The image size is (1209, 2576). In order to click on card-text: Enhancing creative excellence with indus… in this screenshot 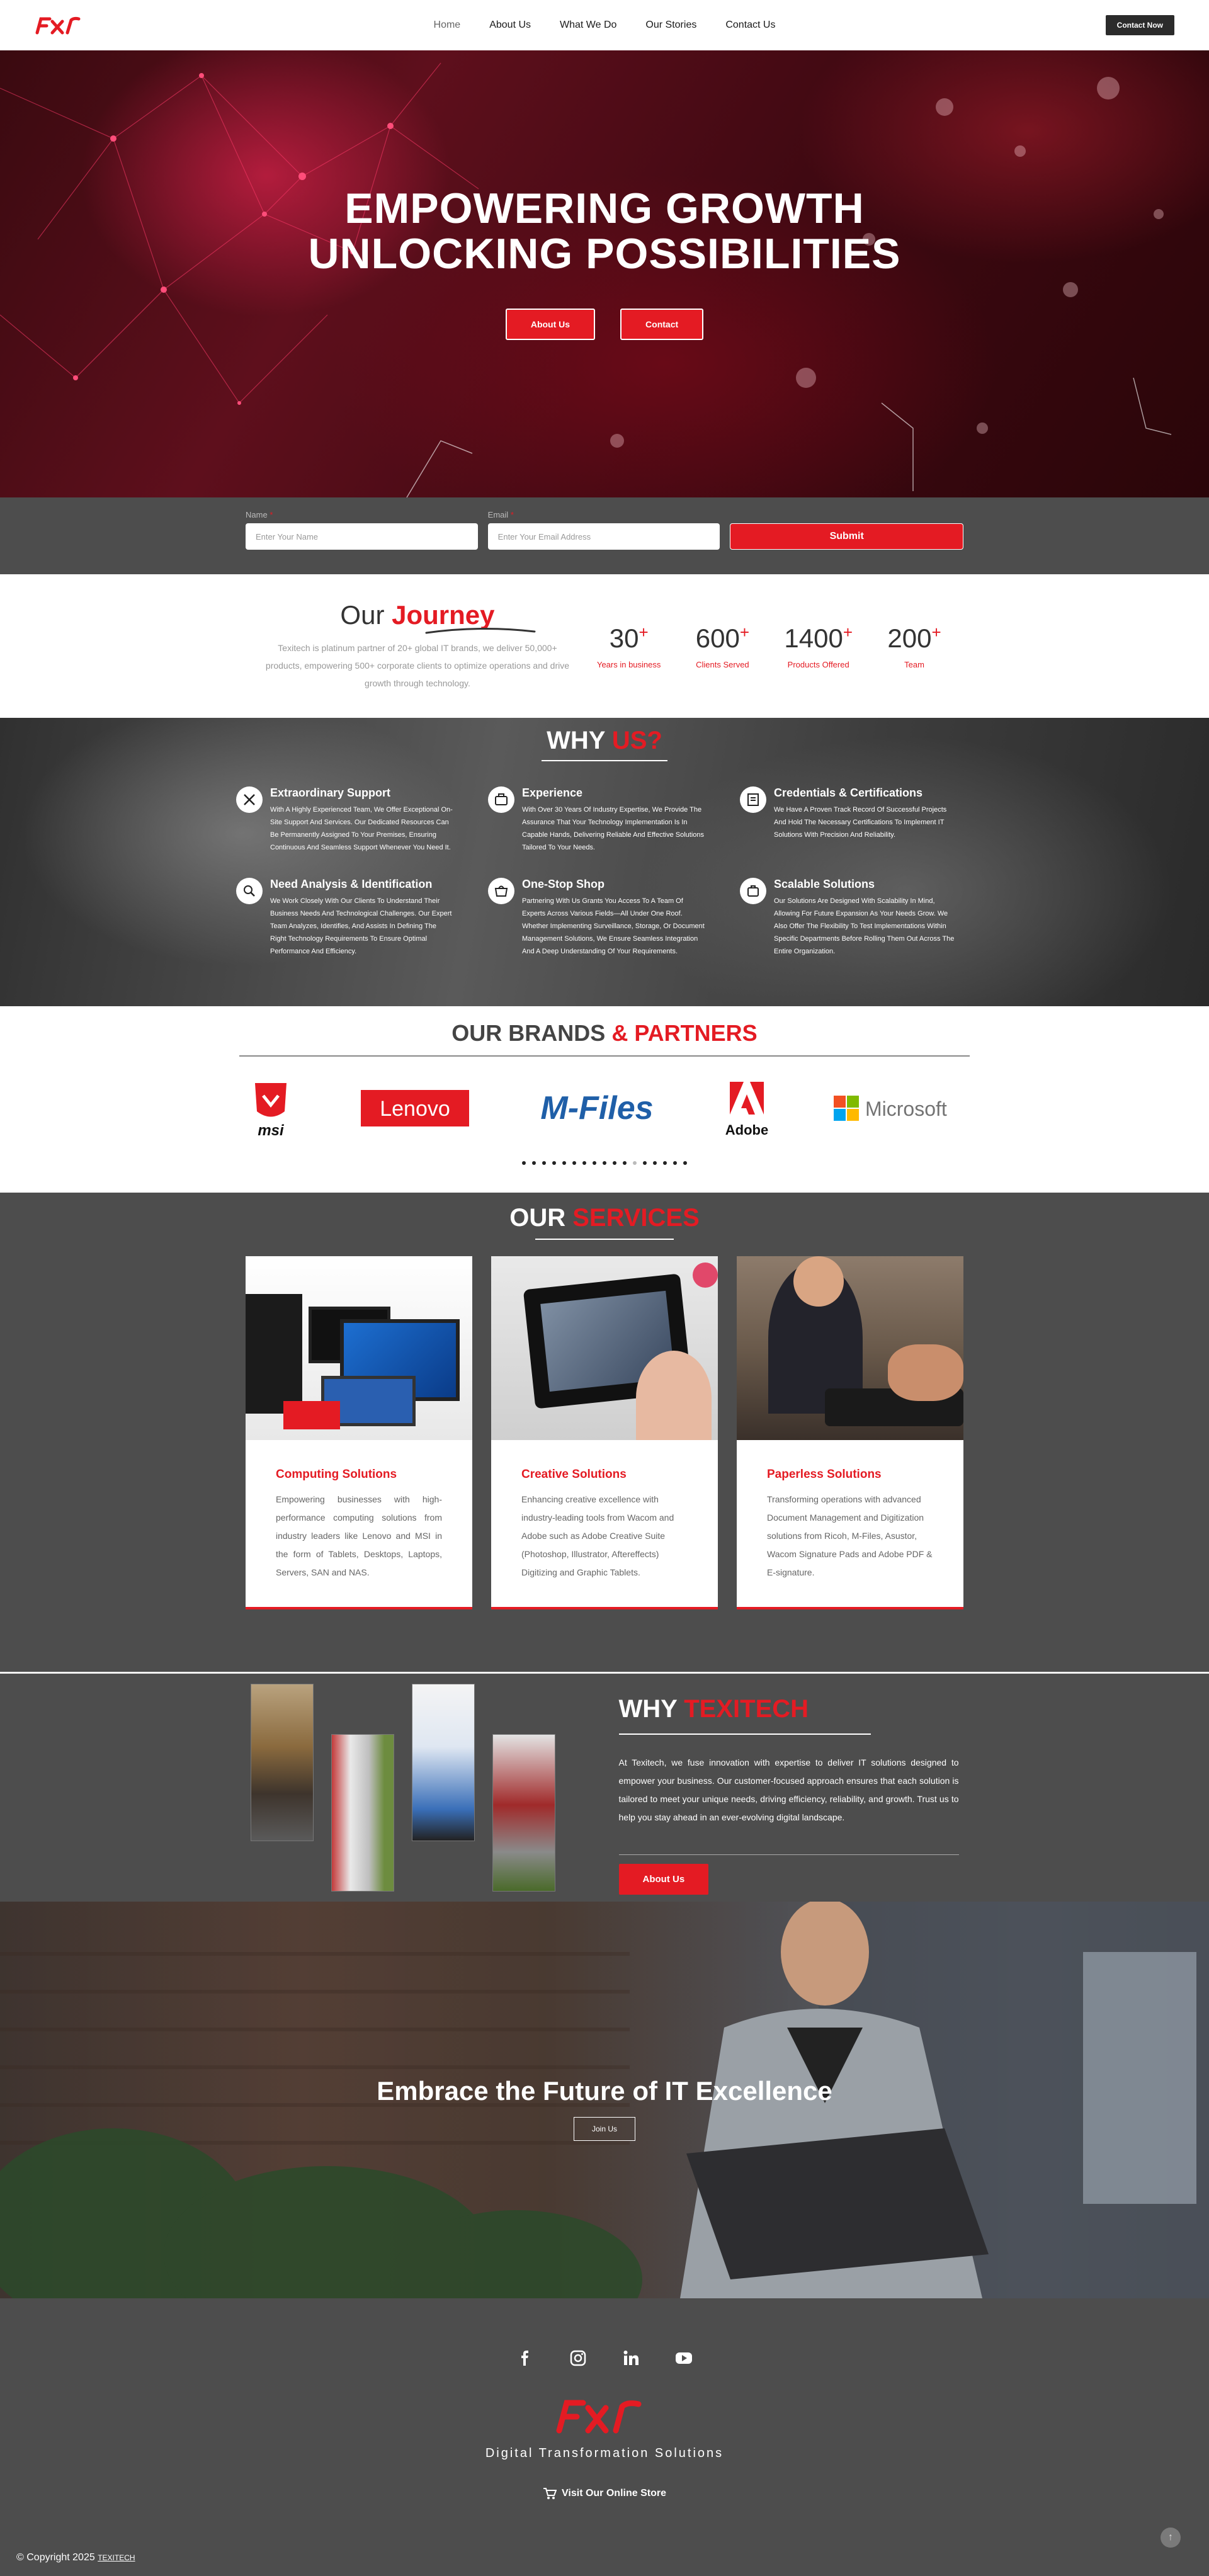, I will do `click(597, 1535)`.